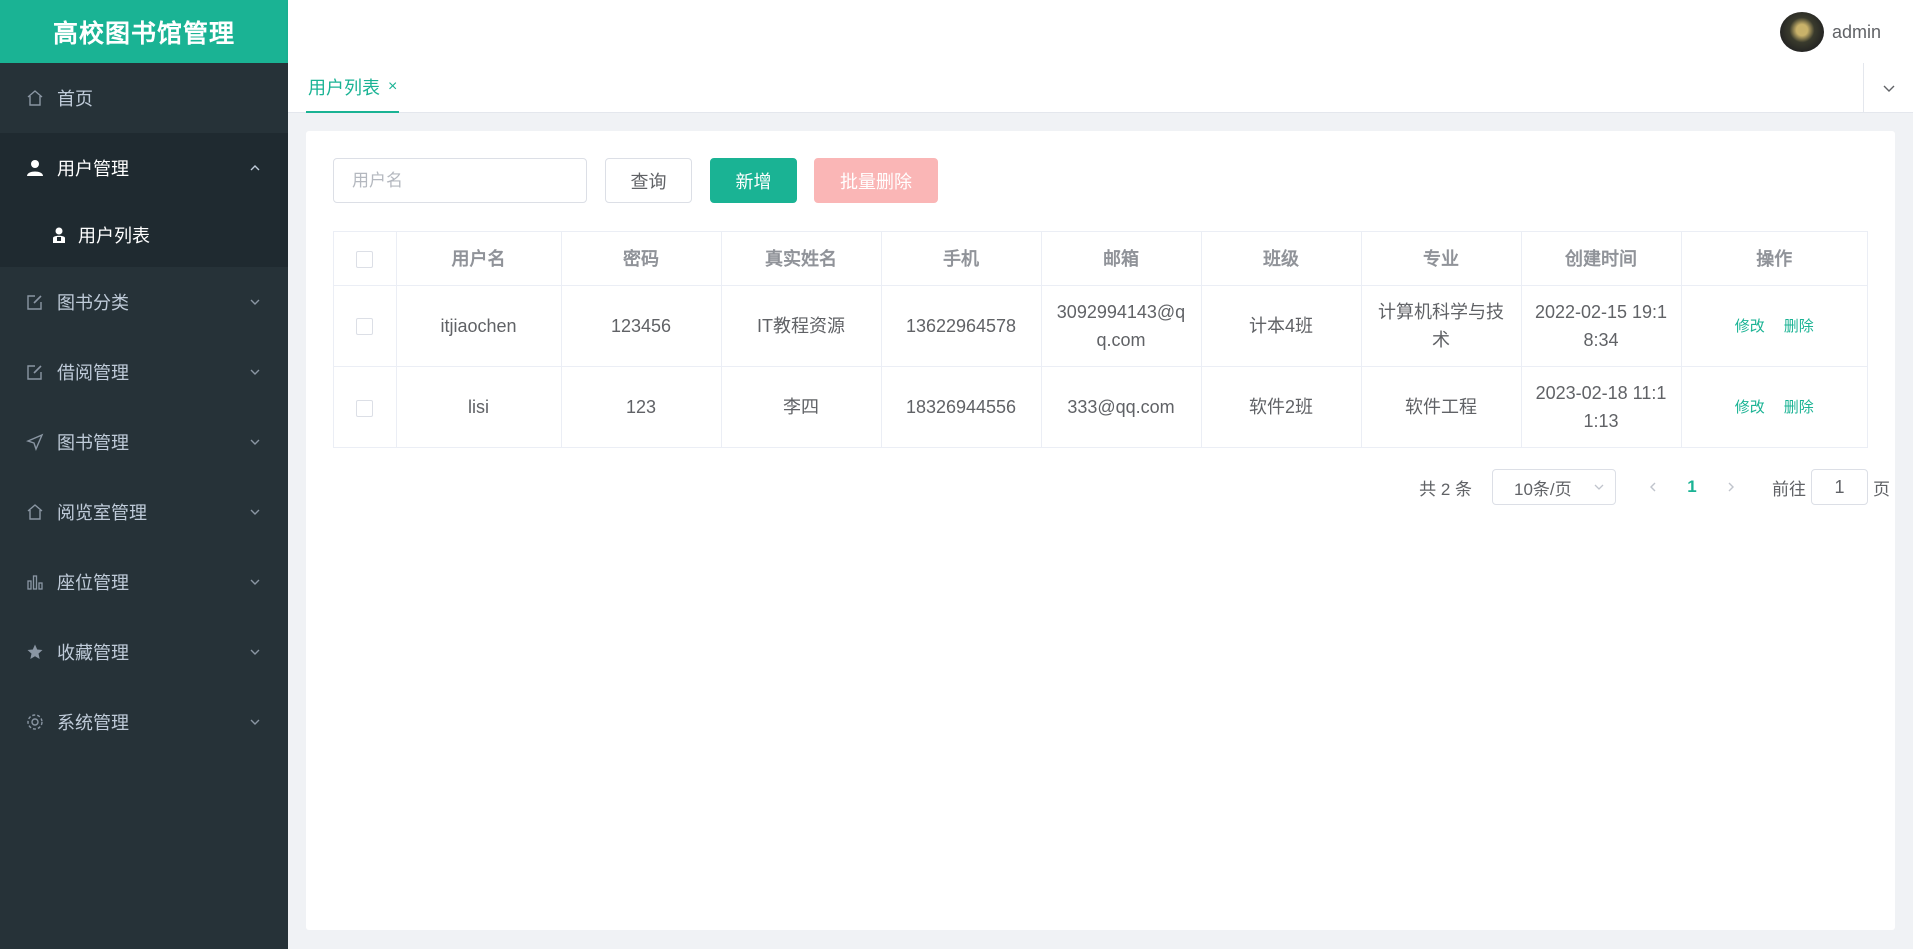  Describe the element at coordinates (144, 582) in the screenshot. I see `sidebar-item-seat-management: 座位管理` at that location.